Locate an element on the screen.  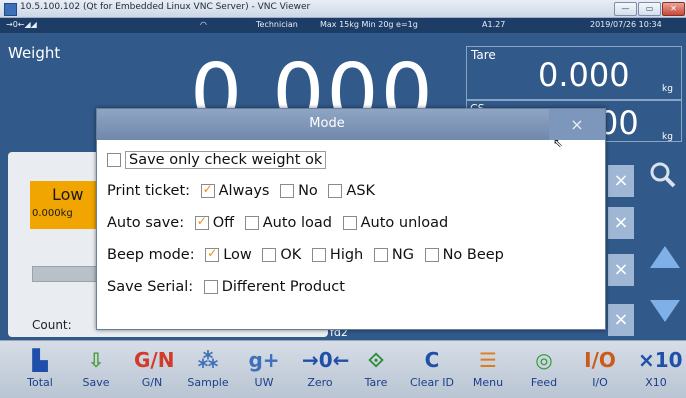
toolbar-g-n-button: G/N G/N is located at coordinates (152, 369).